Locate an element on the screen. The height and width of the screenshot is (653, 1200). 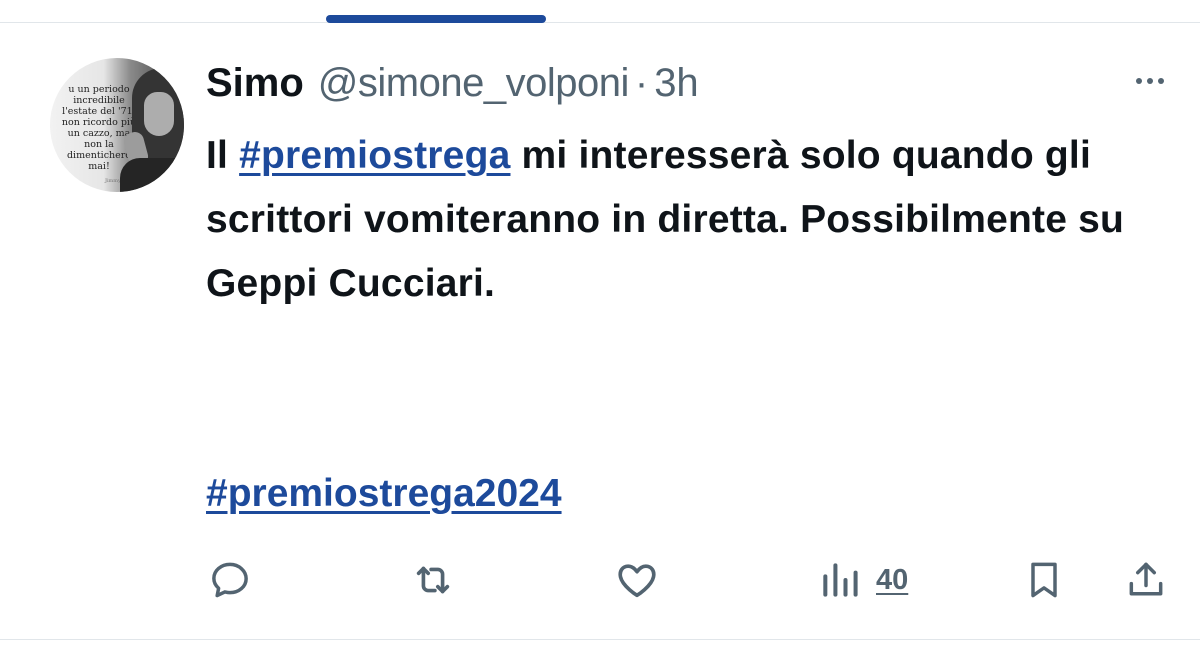
reply-button is located at coordinates (230, 580).